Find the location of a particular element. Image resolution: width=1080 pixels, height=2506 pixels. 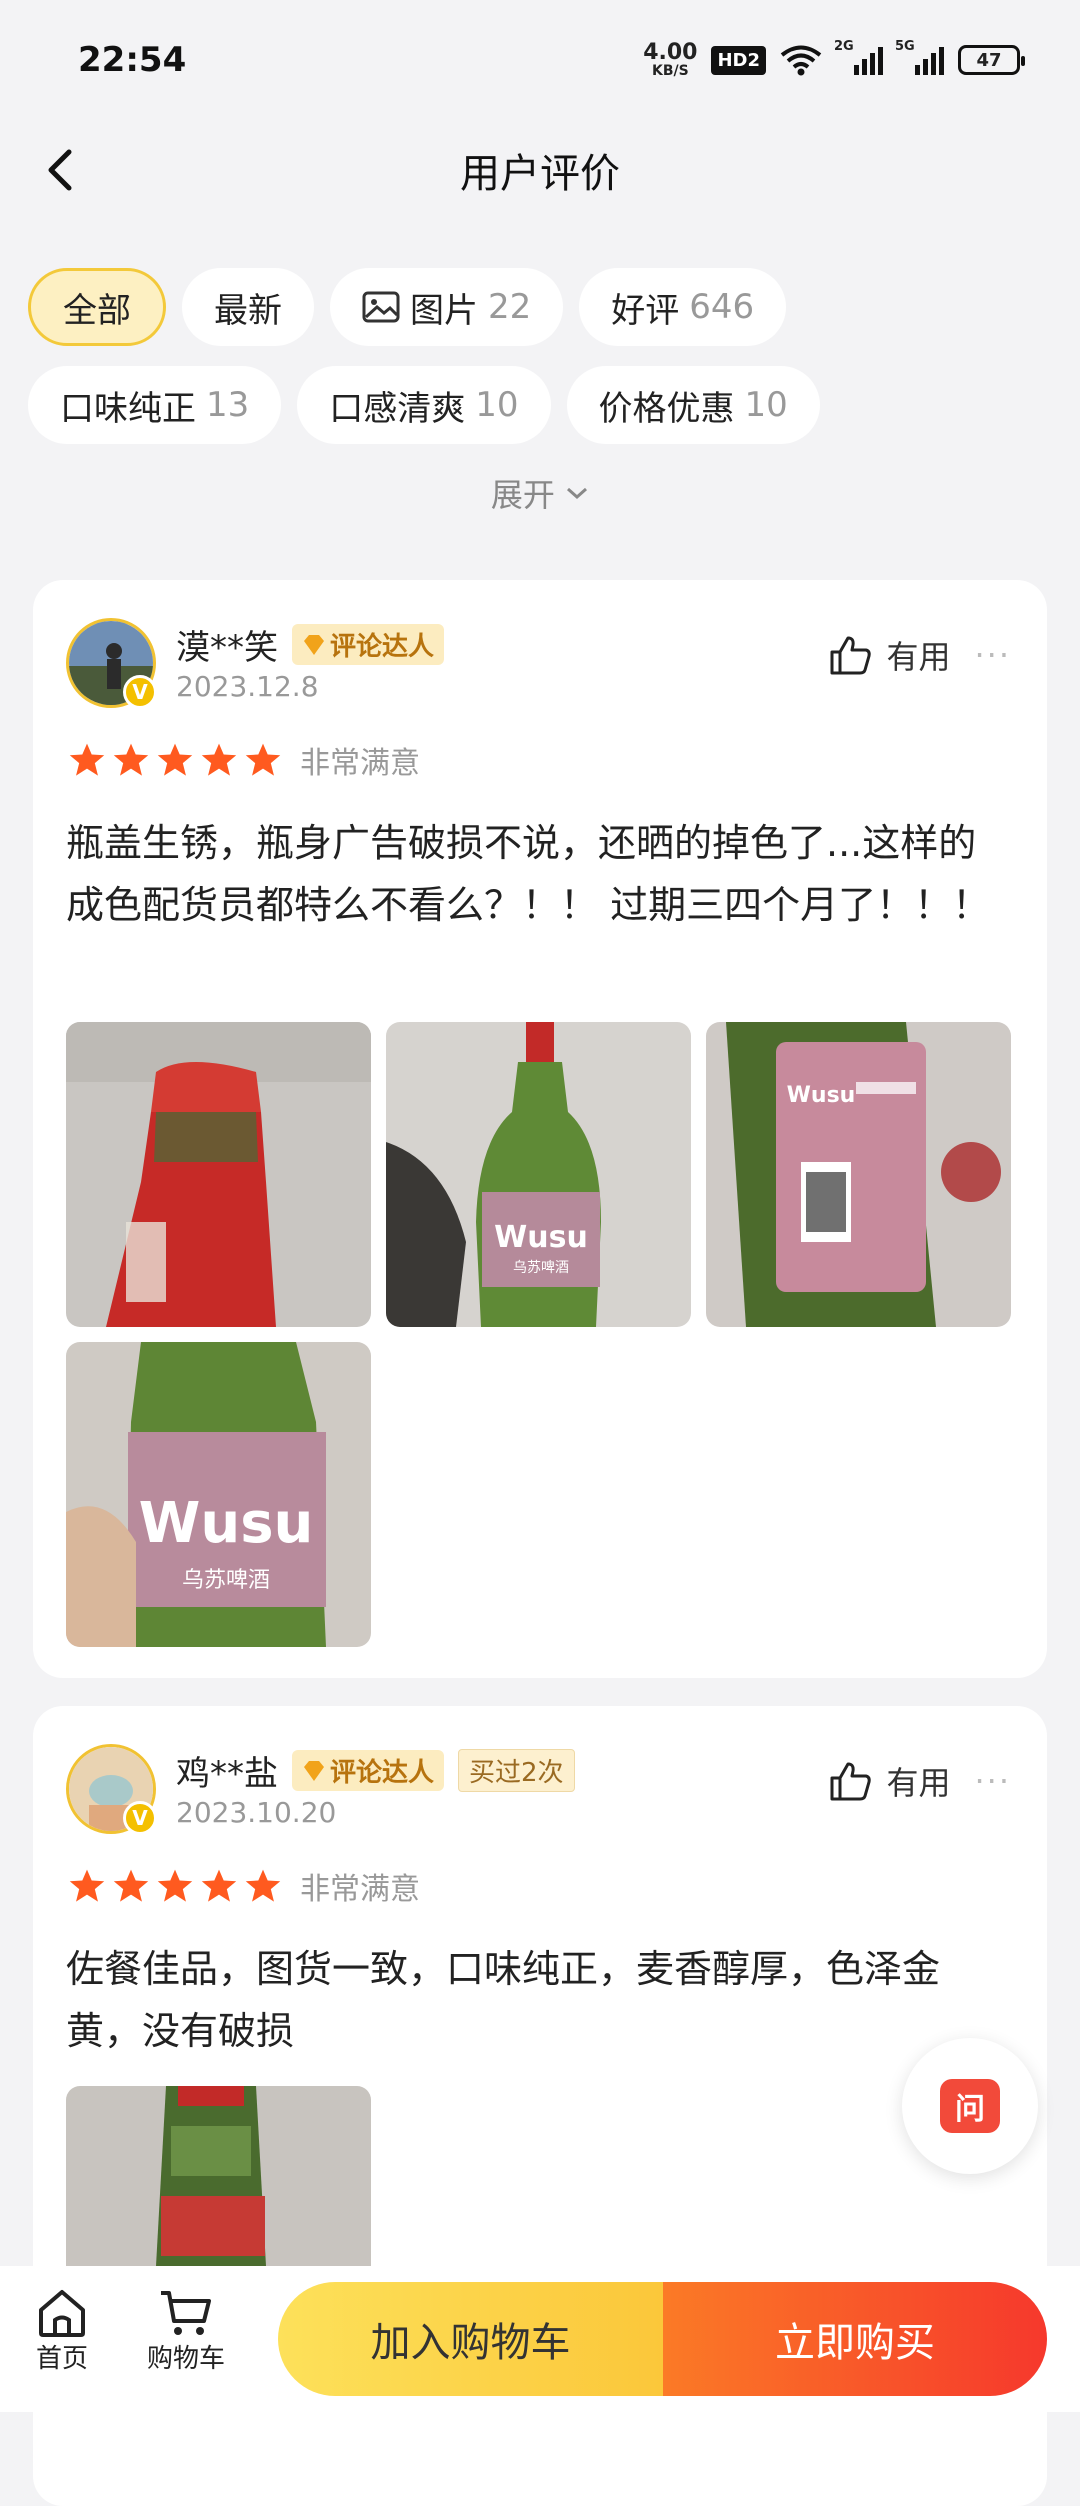

expand-filters-button: 展开 is located at coordinates (540, 493).